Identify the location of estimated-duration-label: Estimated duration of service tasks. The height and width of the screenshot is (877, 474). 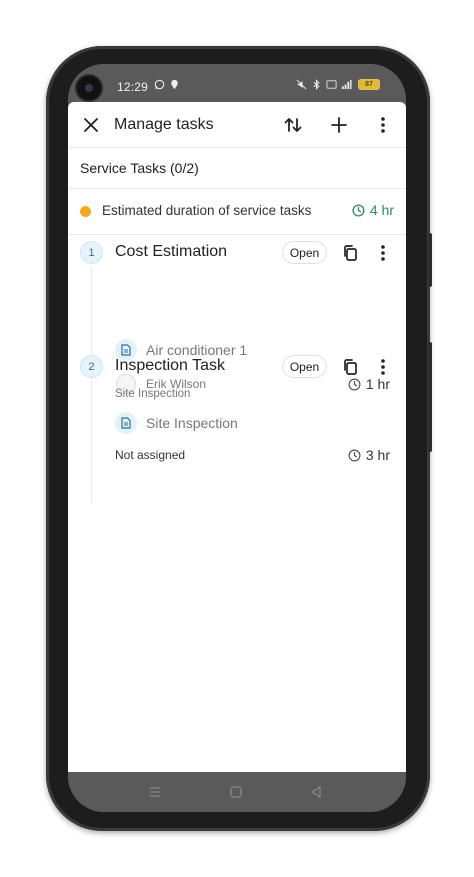
(207, 210).